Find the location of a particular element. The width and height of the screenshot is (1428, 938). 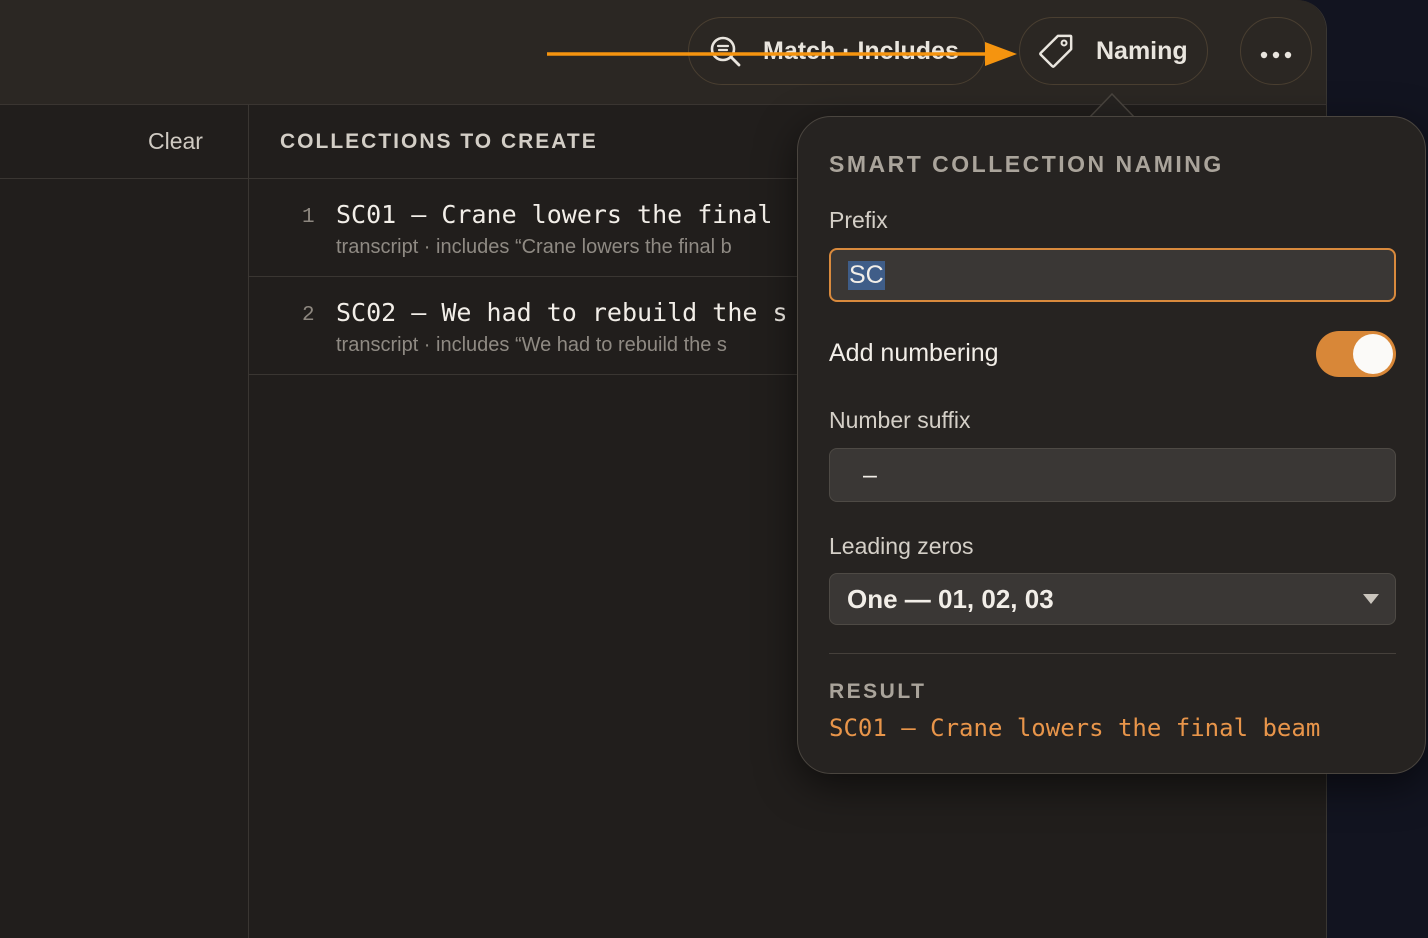

collections-heading: COLLECTIONS TO CREATE is located at coordinates (439, 141).